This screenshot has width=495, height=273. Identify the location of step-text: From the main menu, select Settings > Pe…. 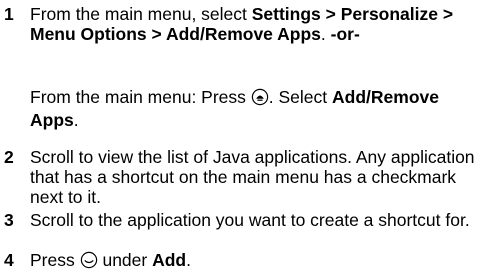
(259, 24).